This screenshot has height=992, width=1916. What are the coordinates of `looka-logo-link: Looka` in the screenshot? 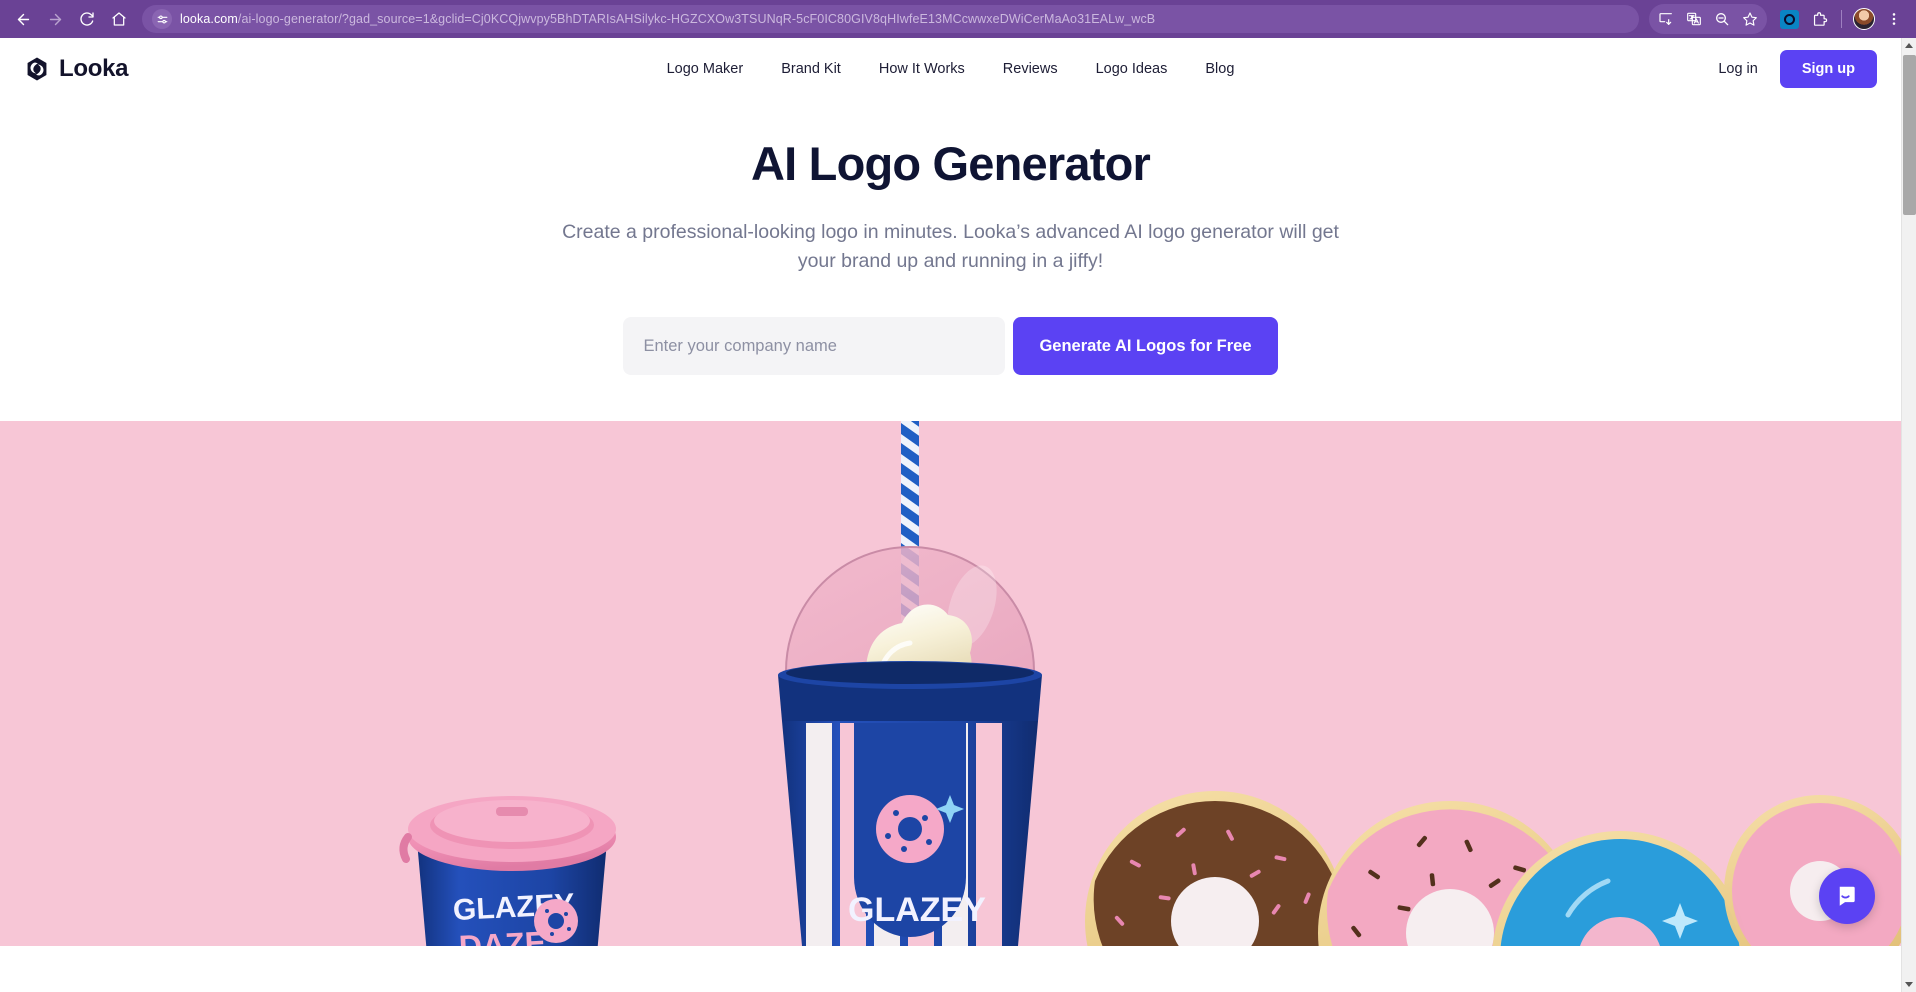 It's located at (76, 69).